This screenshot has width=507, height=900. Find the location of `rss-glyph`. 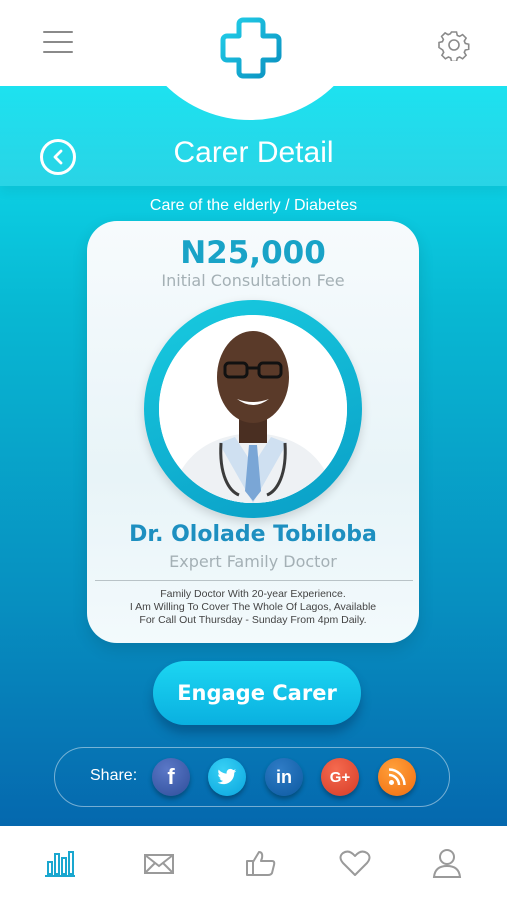

rss-glyph is located at coordinates (397, 777).